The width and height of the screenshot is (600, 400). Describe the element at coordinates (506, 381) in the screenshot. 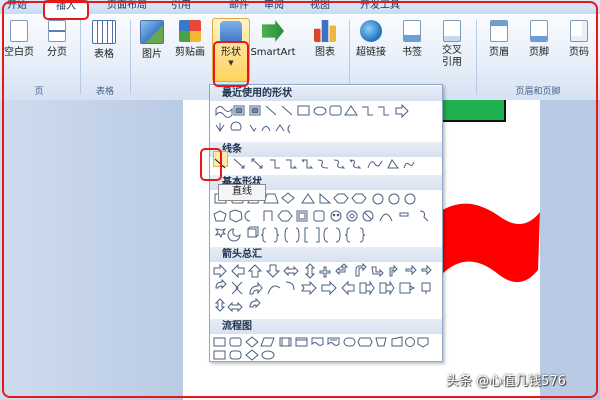

I see `watermark-text: 头条 @心值几钱576` at that location.